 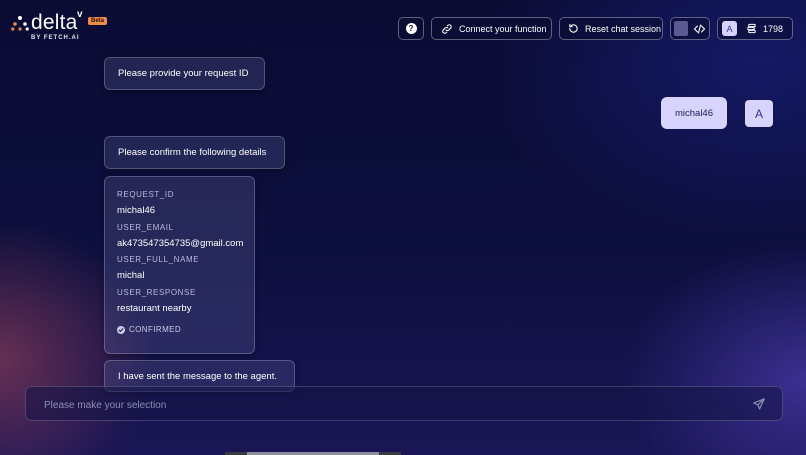 I want to click on credits-icon, so click(x=751, y=28).